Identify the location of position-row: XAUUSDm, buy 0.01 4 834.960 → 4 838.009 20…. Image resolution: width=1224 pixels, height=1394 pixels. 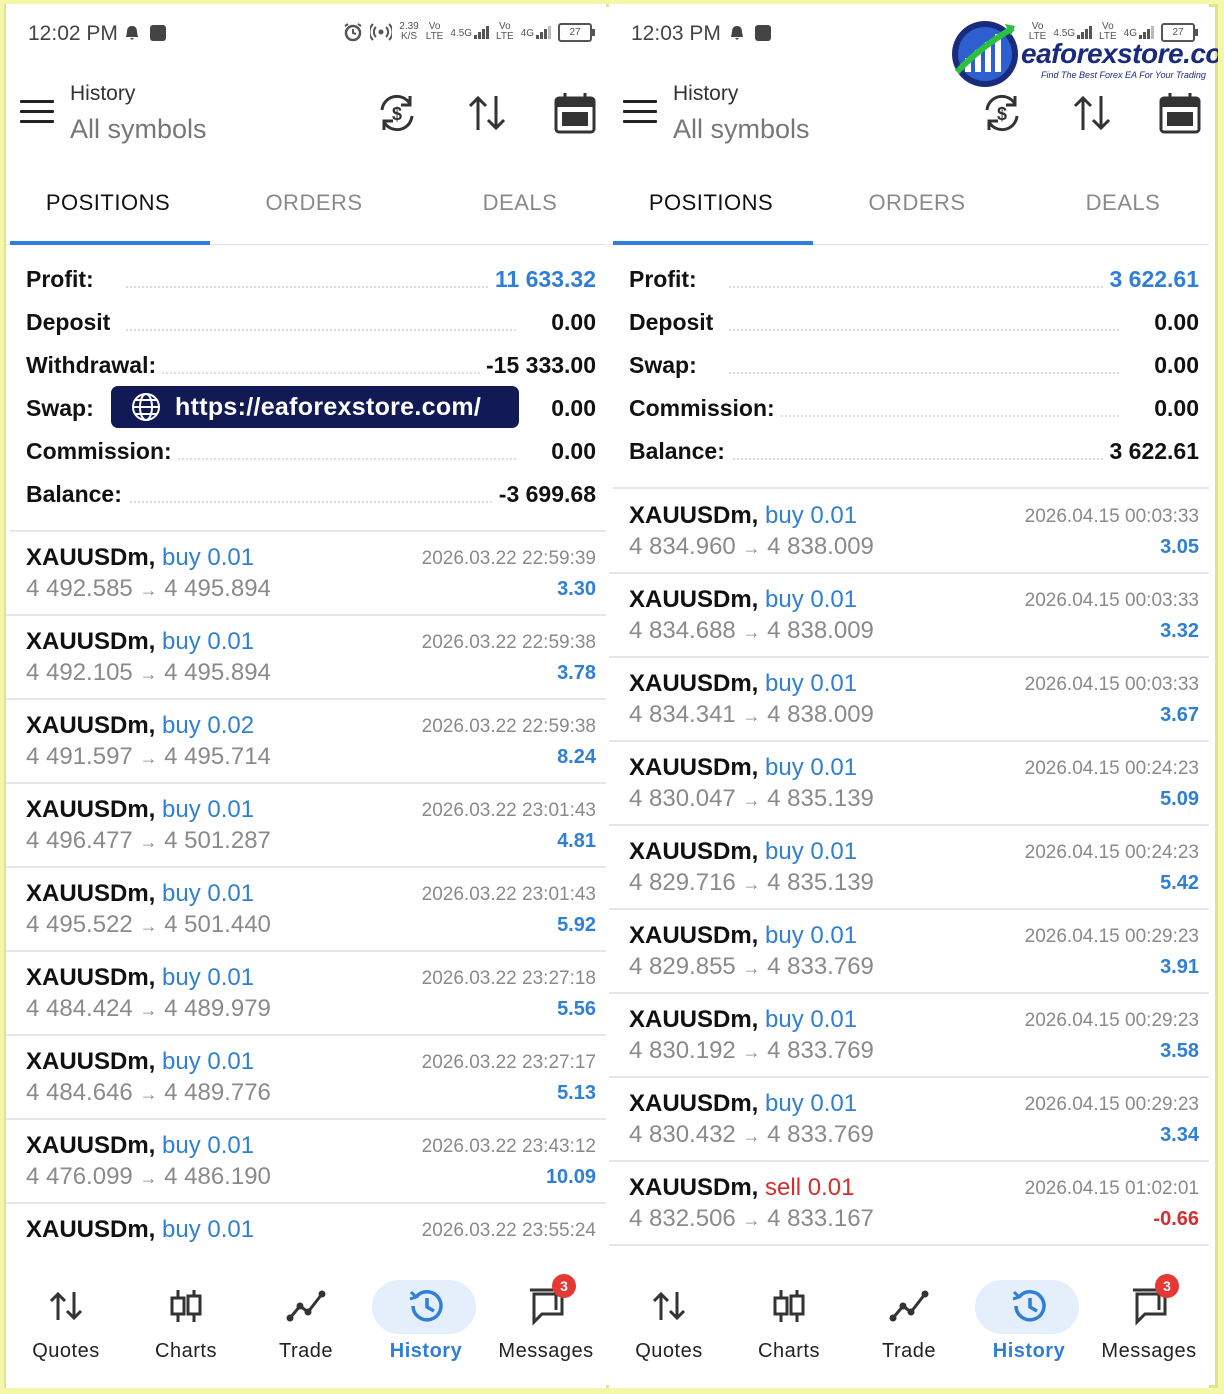
(909, 532).